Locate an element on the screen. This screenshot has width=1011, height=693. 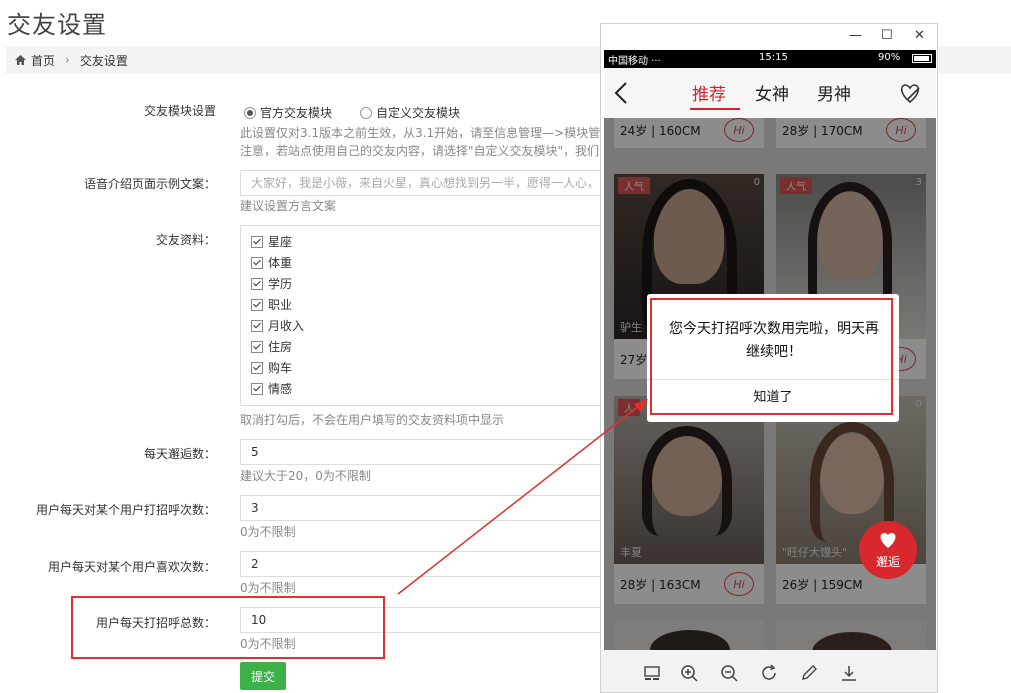
annotation-arrow is located at coordinates (522, 497).